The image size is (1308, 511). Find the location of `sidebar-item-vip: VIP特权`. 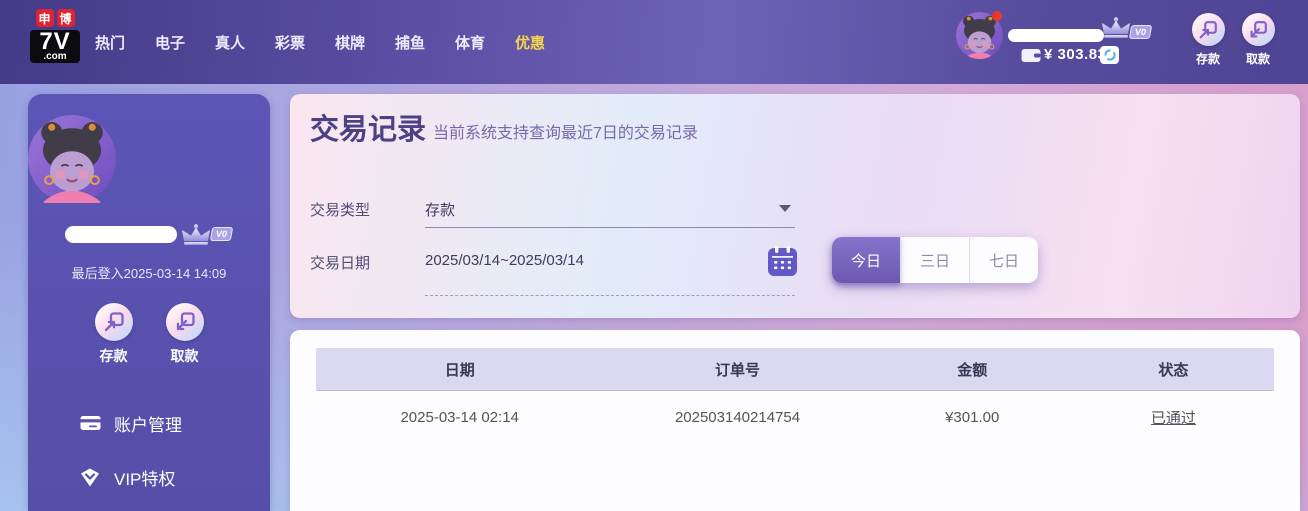

sidebar-item-vip: VIP特权 is located at coordinates (149, 477).